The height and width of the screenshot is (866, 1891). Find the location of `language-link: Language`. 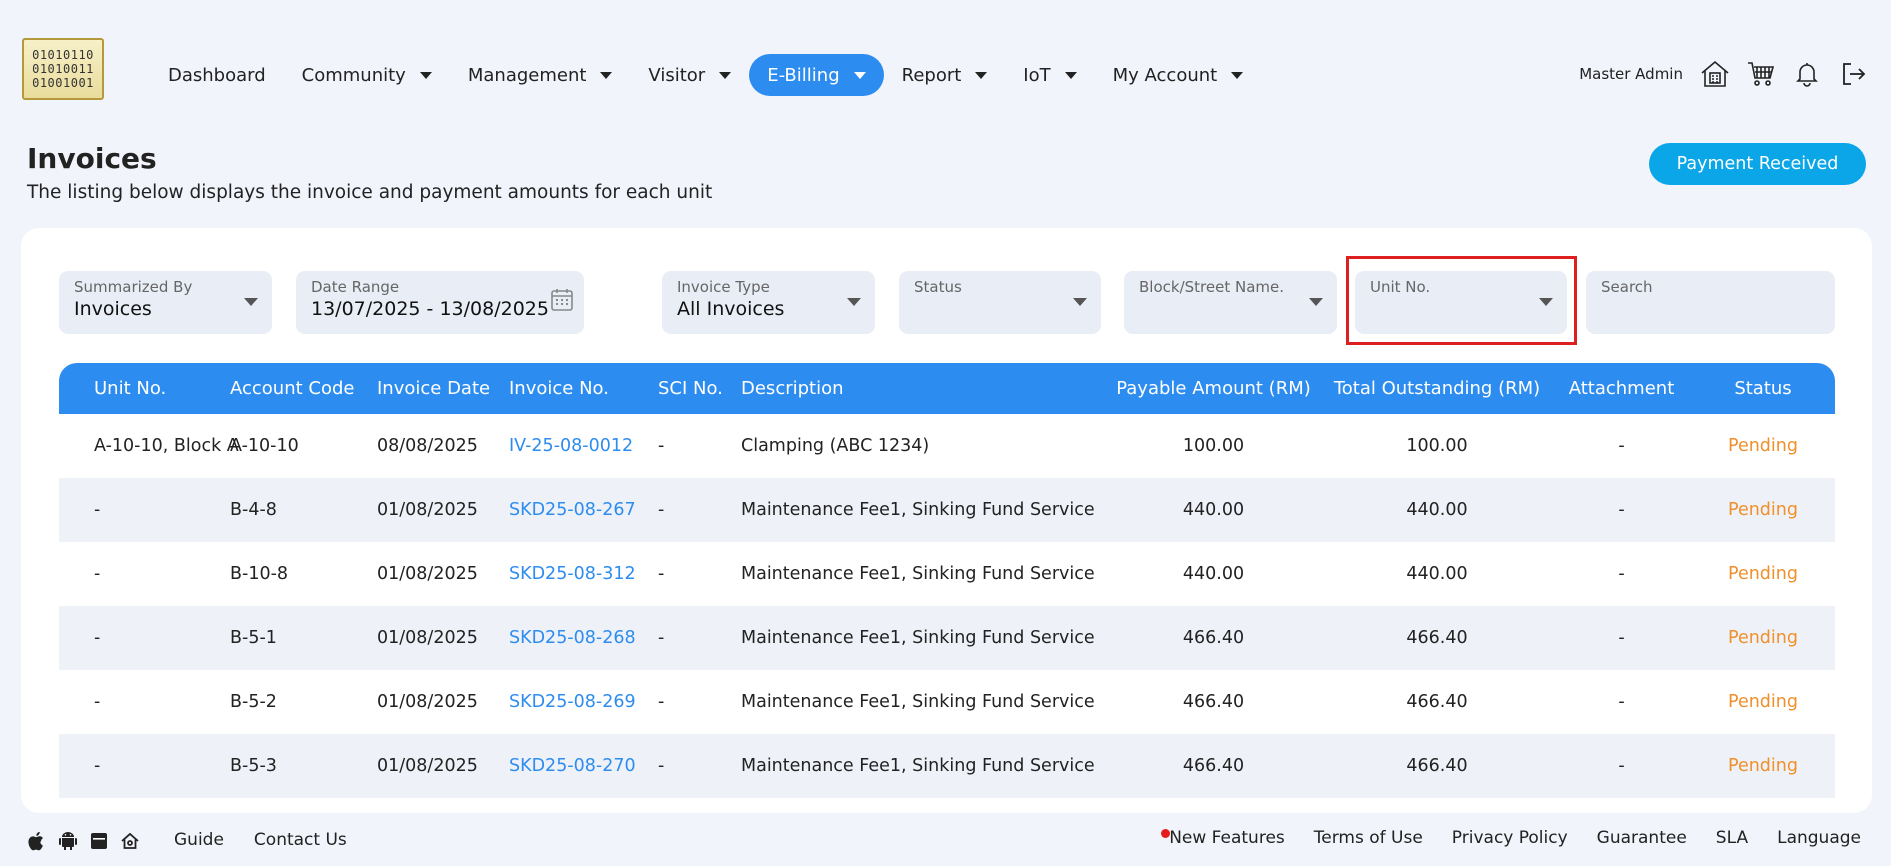

language-link: Language is located at coordinates (1819, 838).